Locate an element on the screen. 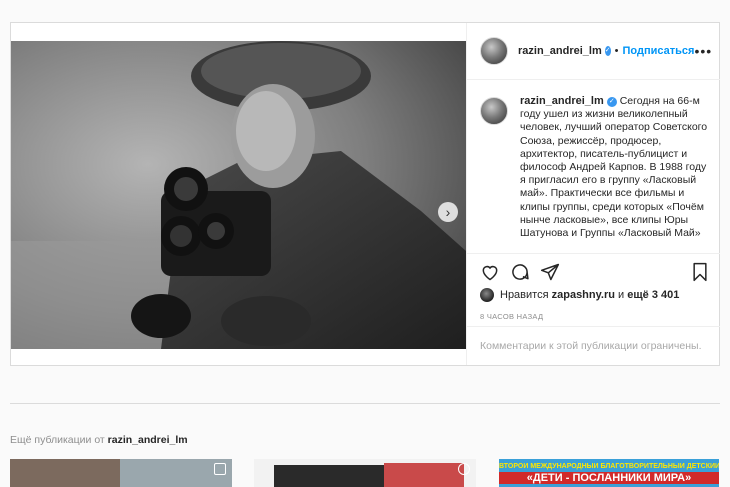 This screenshot has height=487, width=730. likes-middle: и is located at coordinates (621, 295).